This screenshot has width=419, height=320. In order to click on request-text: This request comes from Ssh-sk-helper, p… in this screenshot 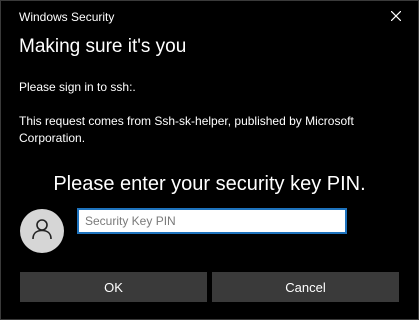, I will do `click(186, 129)`.